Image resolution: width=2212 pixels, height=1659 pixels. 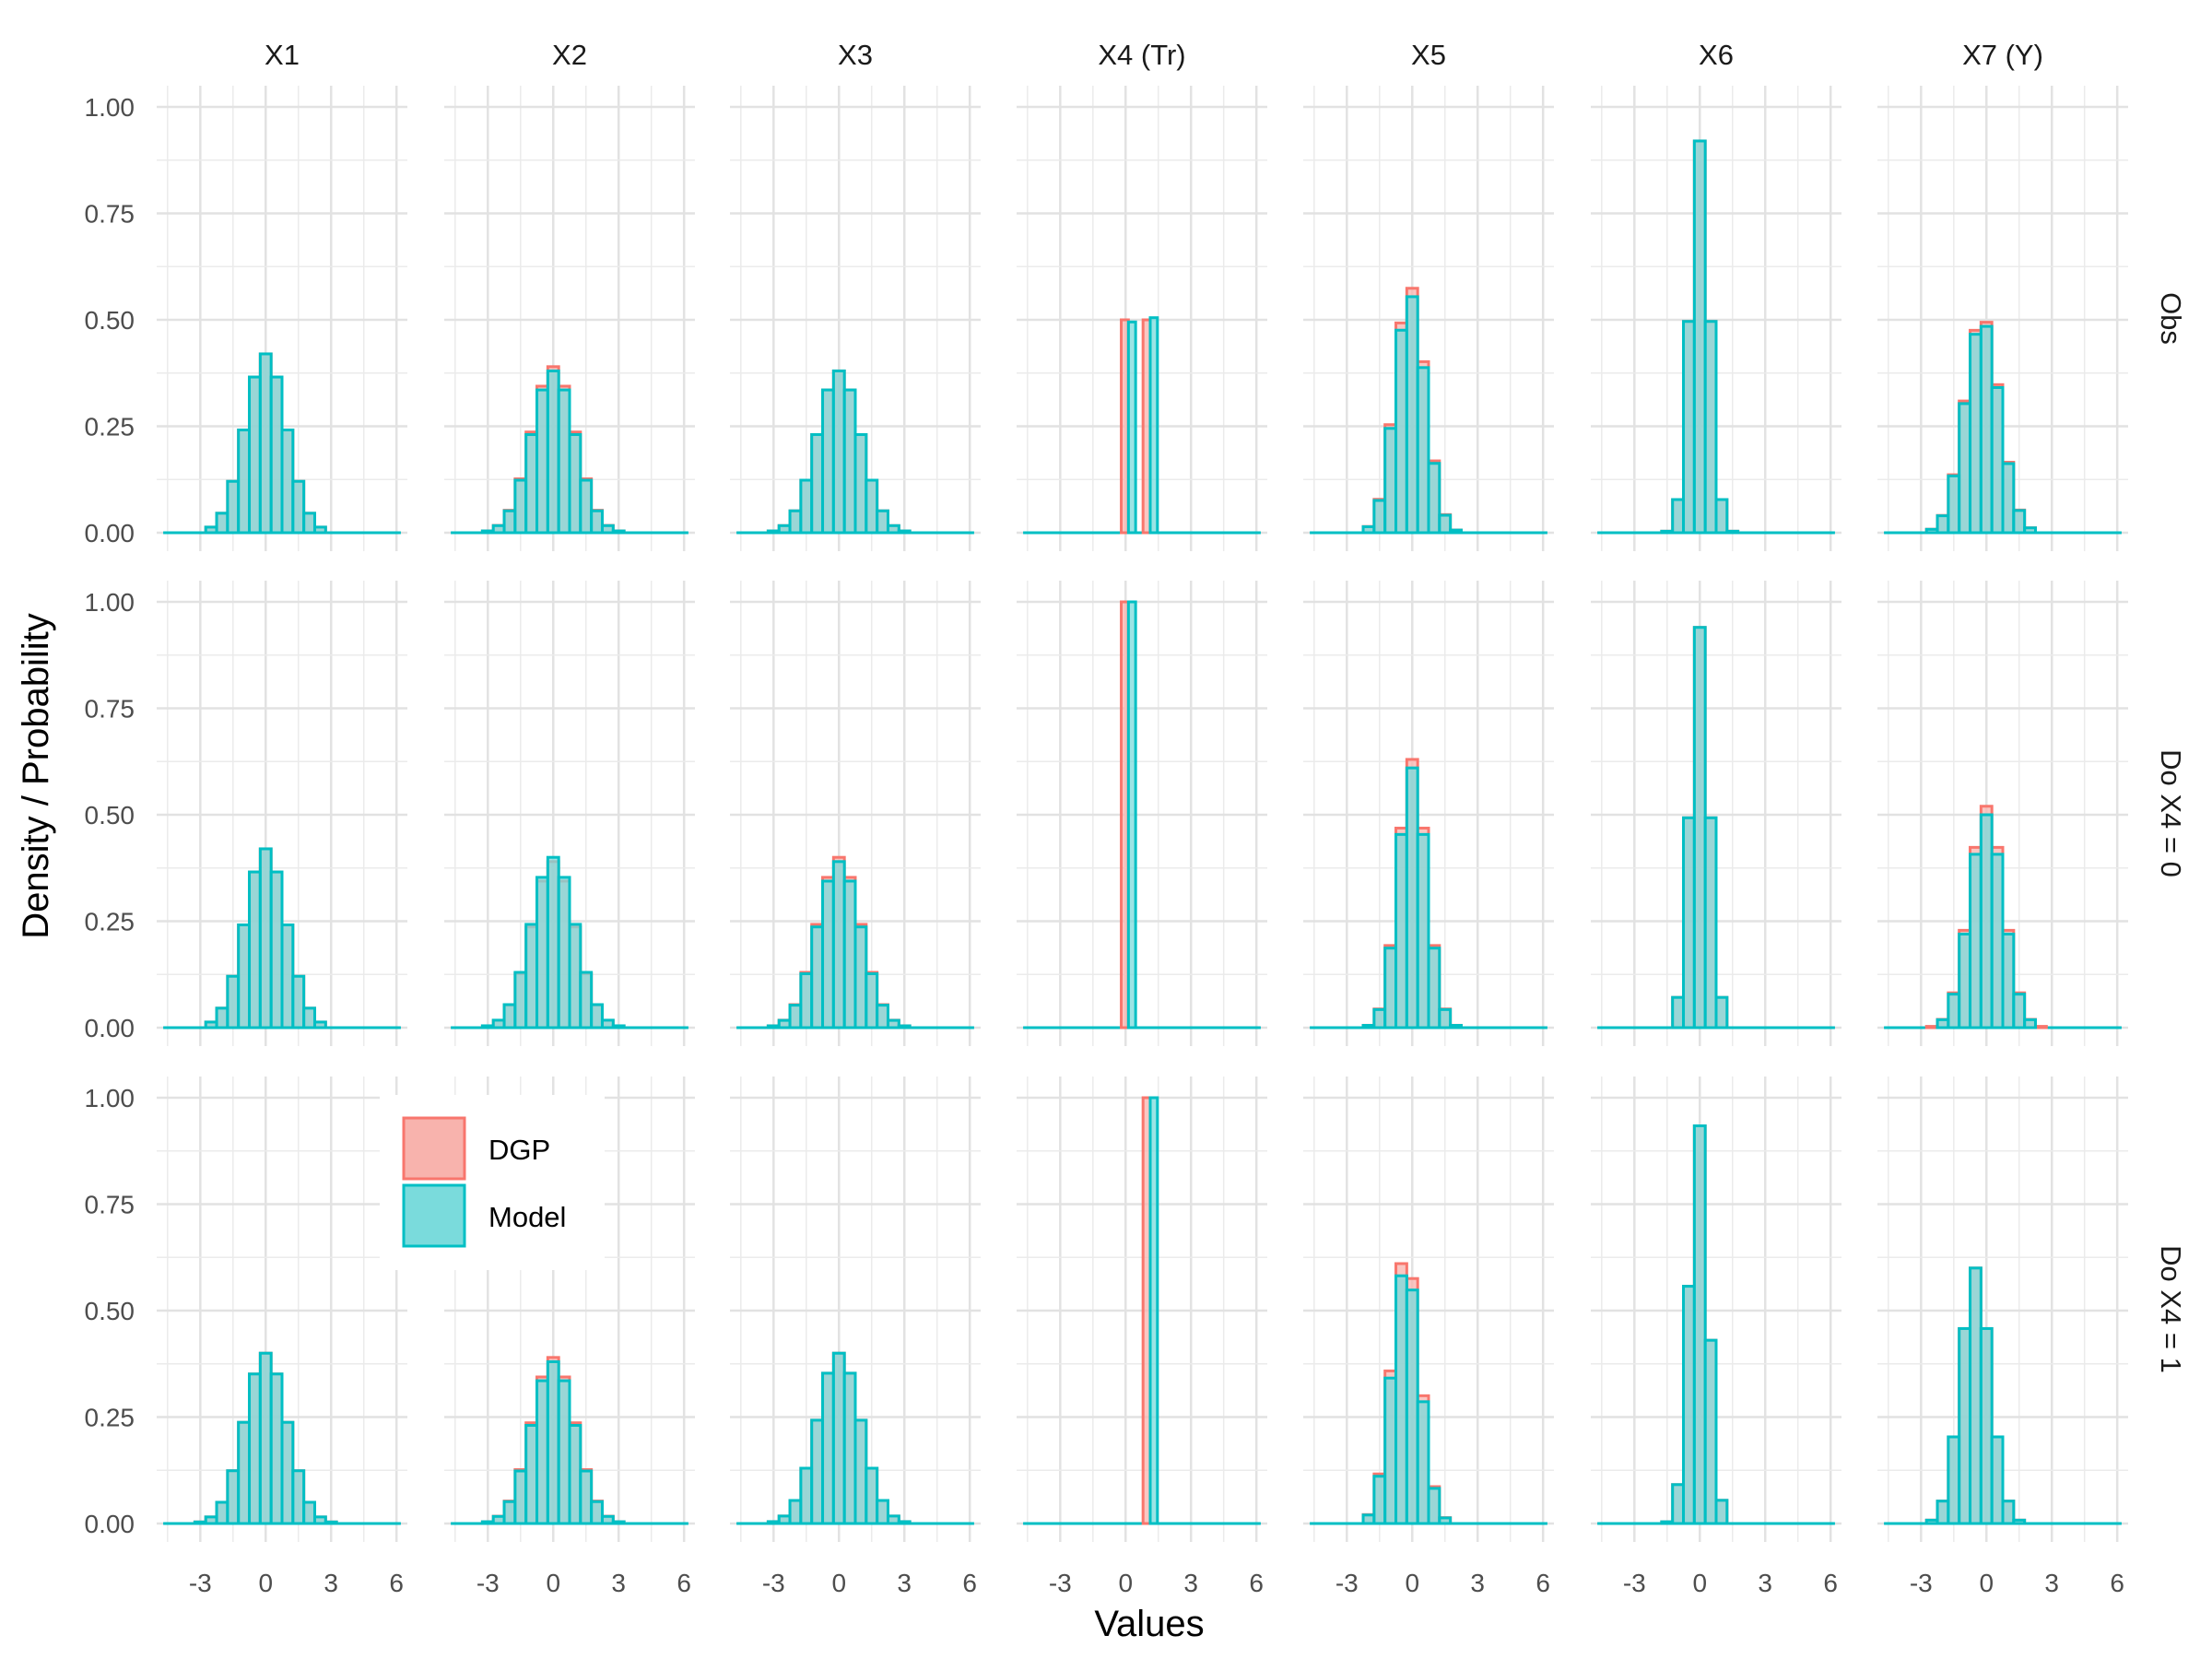 I want to click on row-strip-label: Do X4 = 0, so click(x=2171, y=813).